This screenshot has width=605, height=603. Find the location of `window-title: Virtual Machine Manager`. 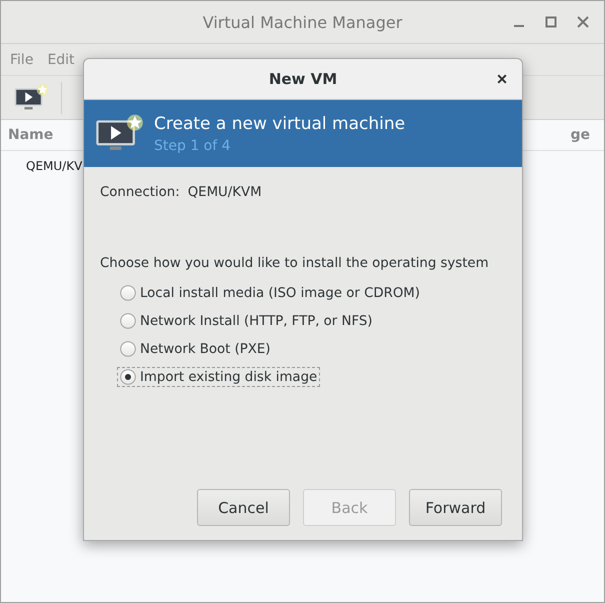

window-title: Virtual Machine Manager is located at coordinates (302, 22).